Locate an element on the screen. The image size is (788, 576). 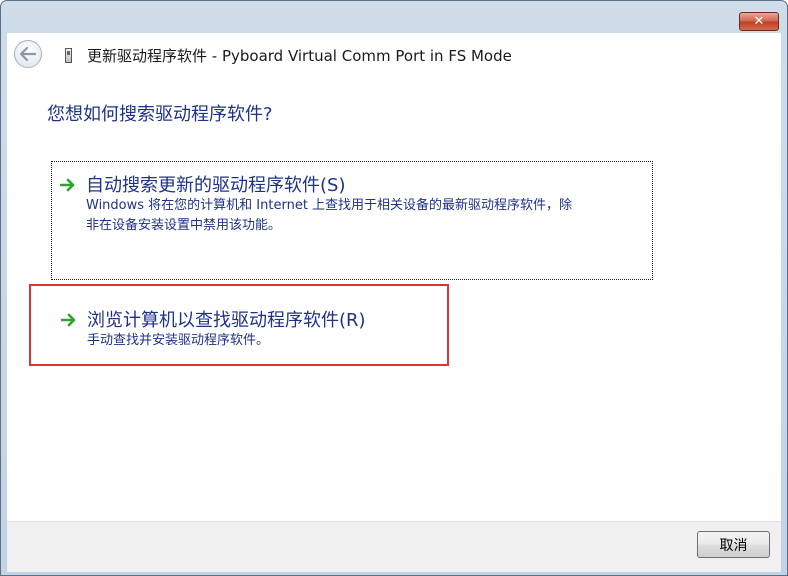
back-button is located at coordinates (28, 54).